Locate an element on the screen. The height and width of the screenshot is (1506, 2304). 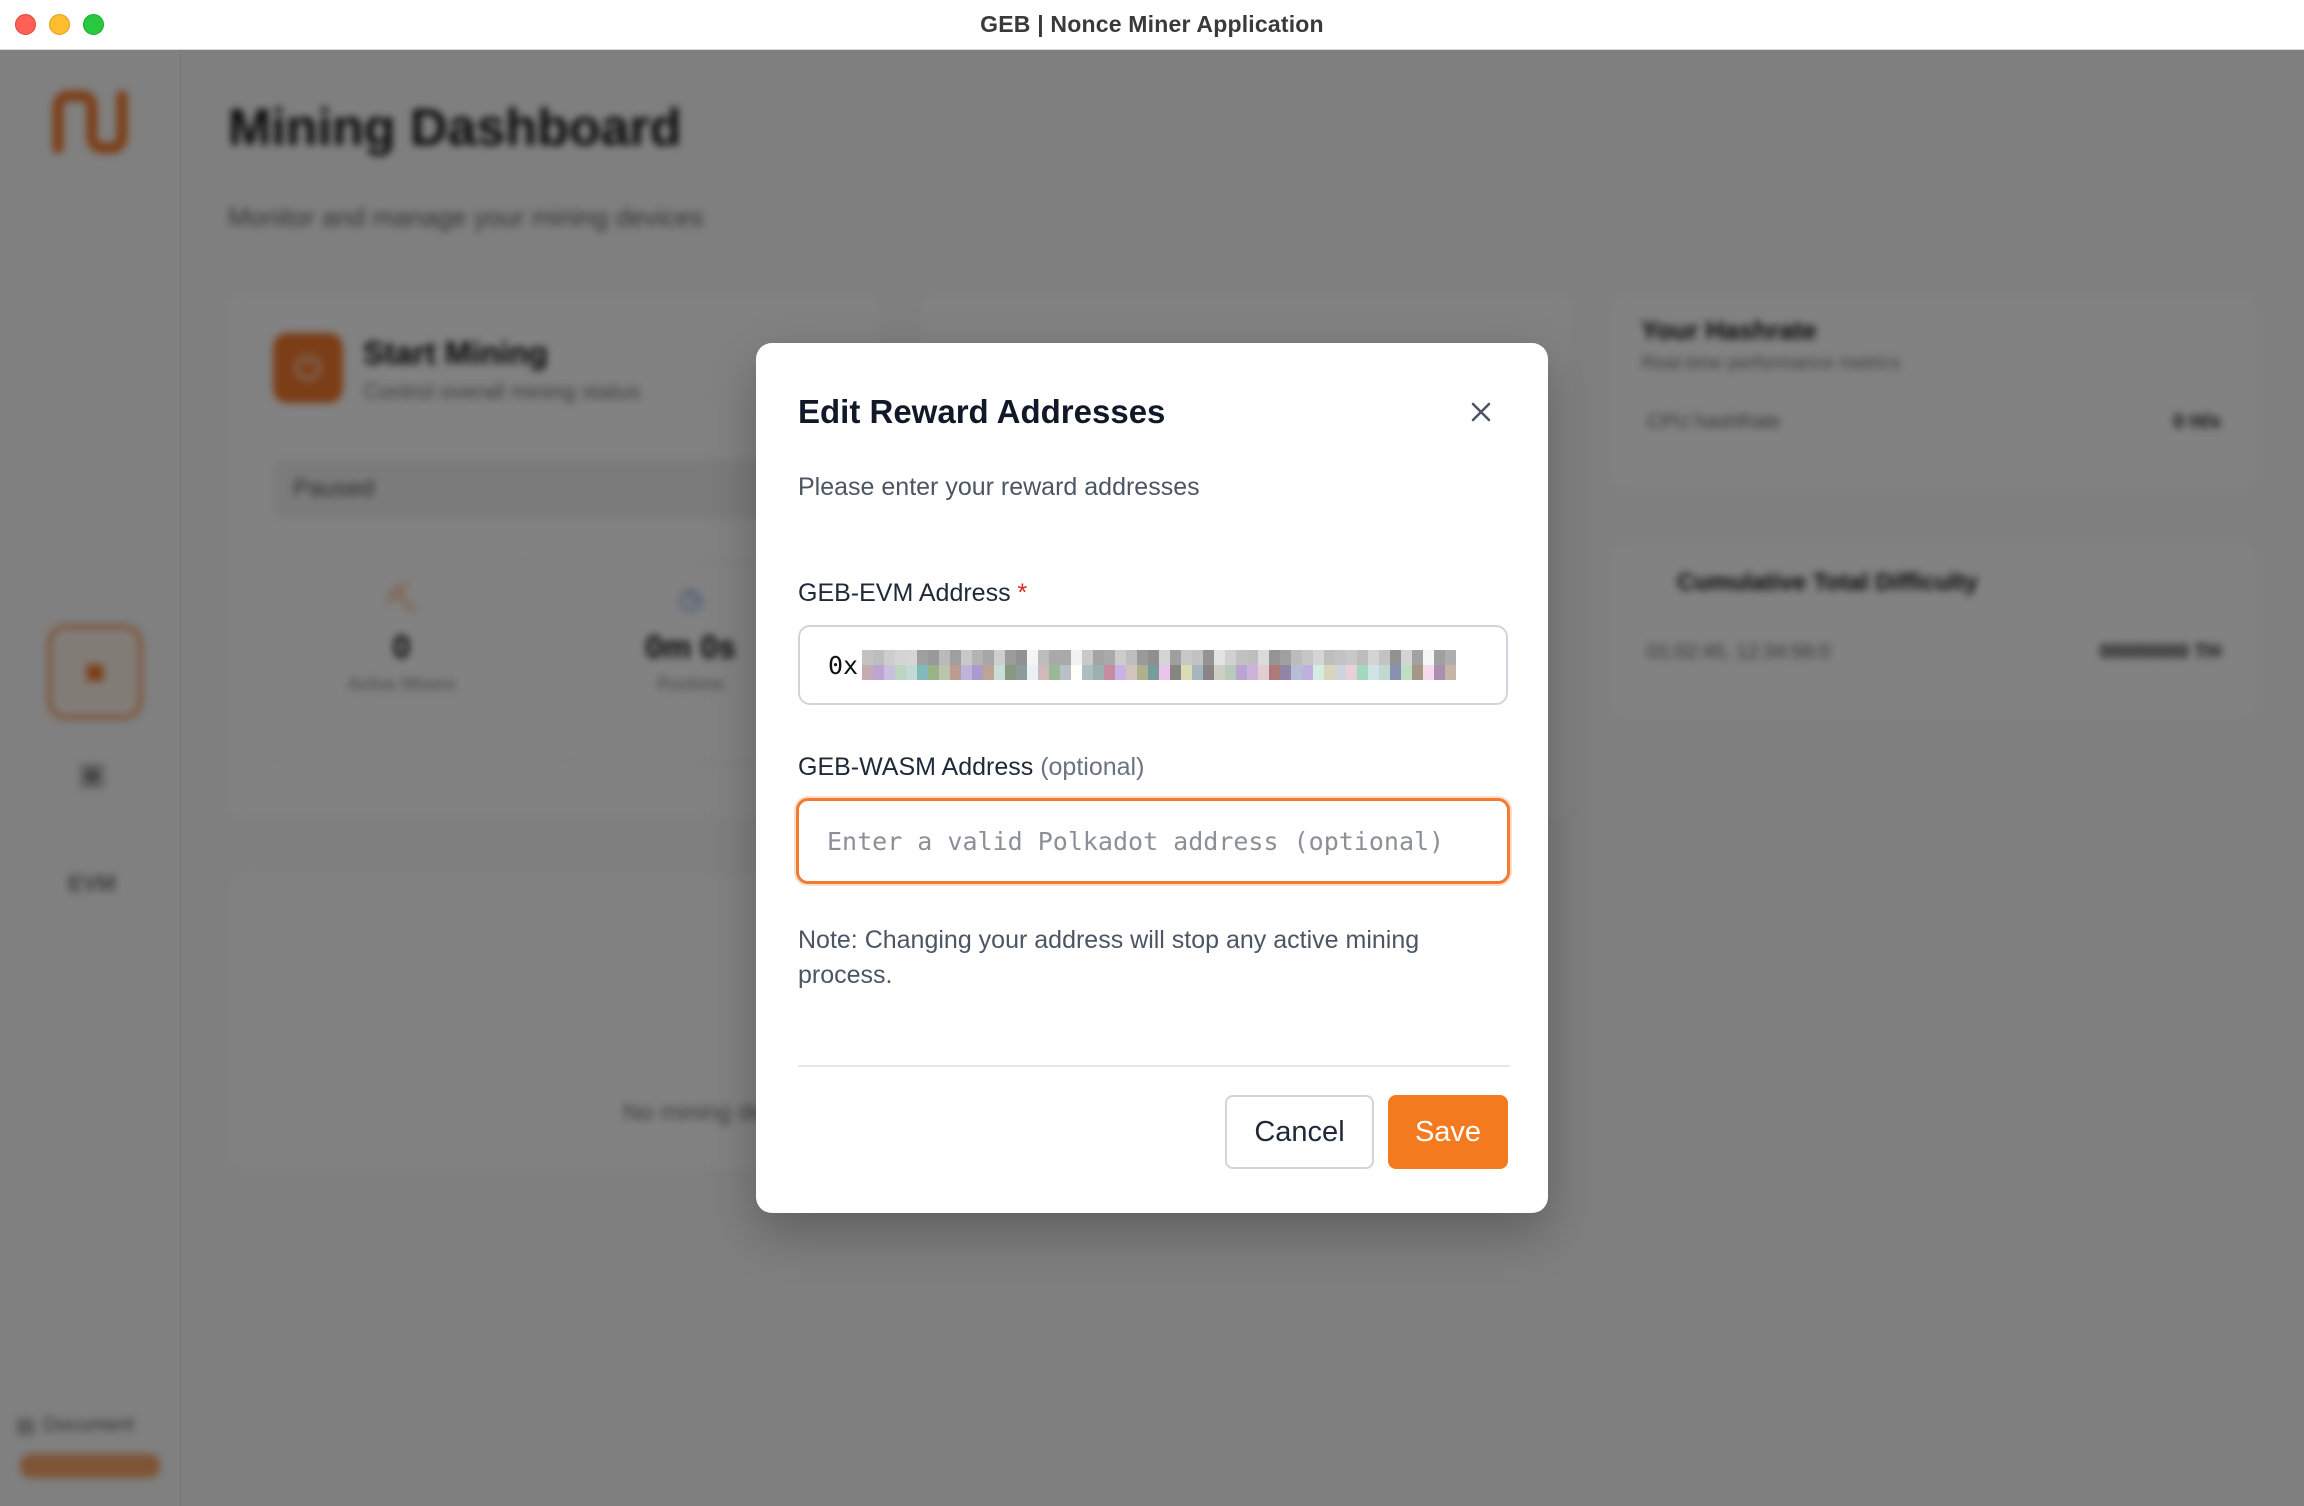
close-icon is located at coordinates (1481, 412).